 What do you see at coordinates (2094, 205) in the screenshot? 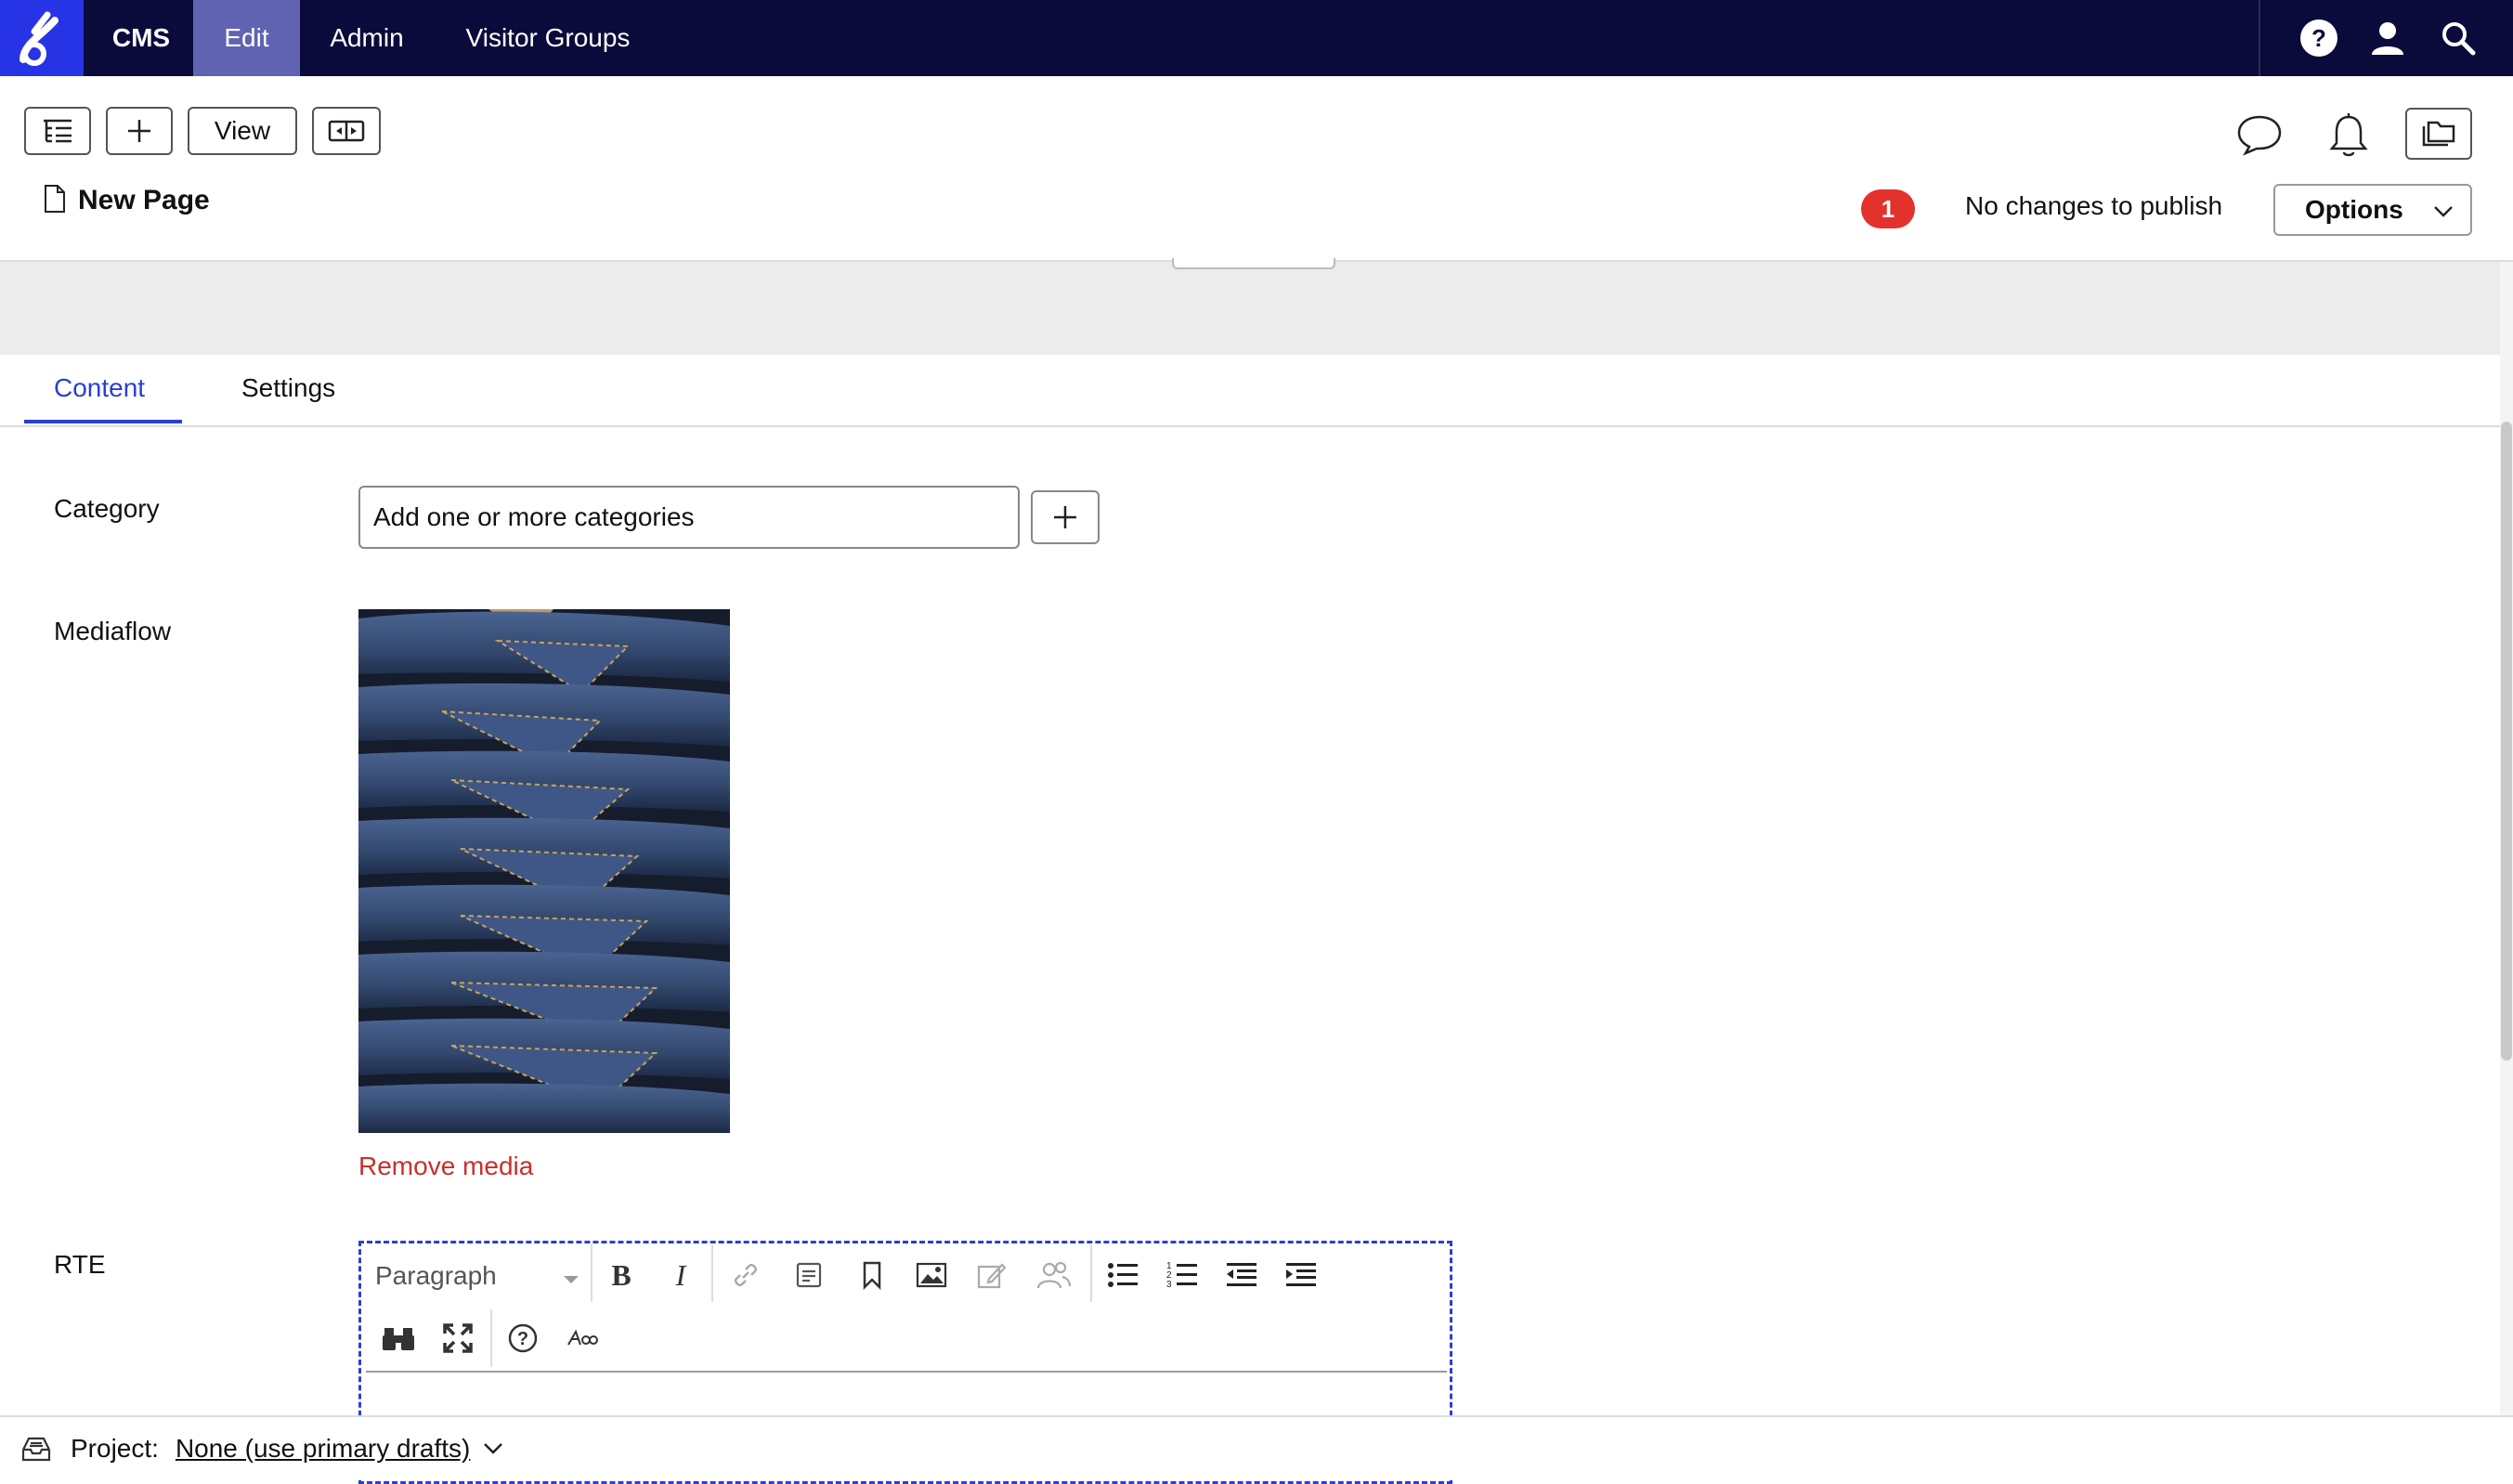
I see `publish-status-text: No changes to publish` at bounding box center [2094, 205].